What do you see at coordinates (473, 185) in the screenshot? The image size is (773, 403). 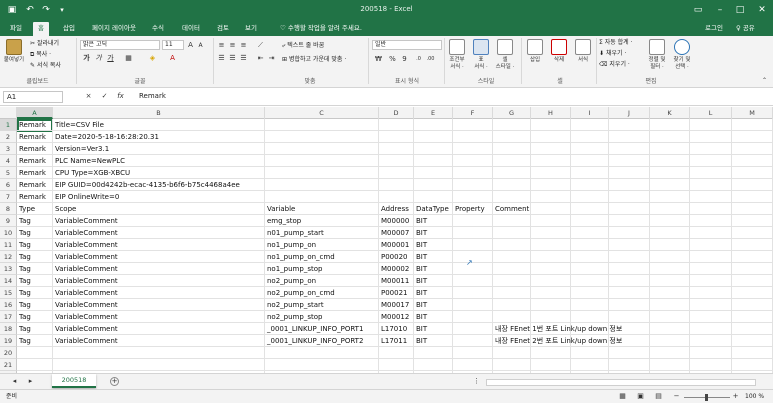 I see `cell-f6` at bounding box center [473, 185].